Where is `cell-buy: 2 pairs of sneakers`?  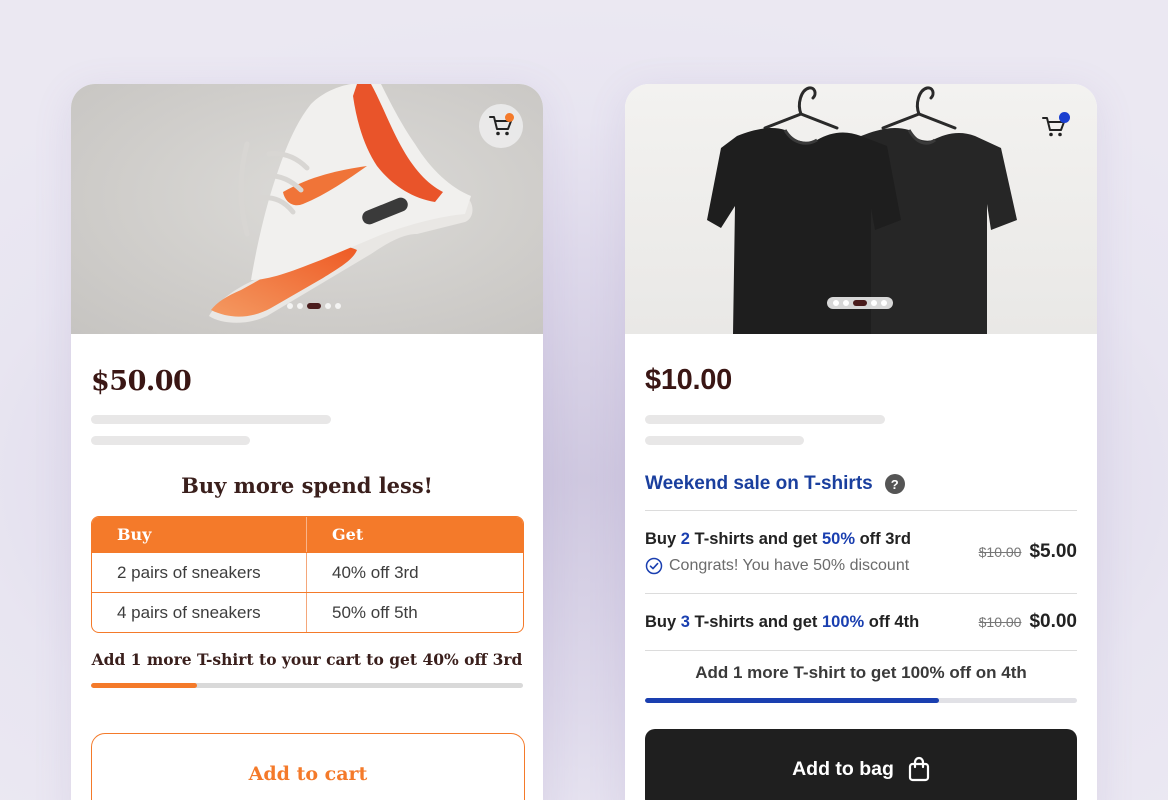
cell-buy: 2 pairs of sneakers is located at coordinates (199, 572).